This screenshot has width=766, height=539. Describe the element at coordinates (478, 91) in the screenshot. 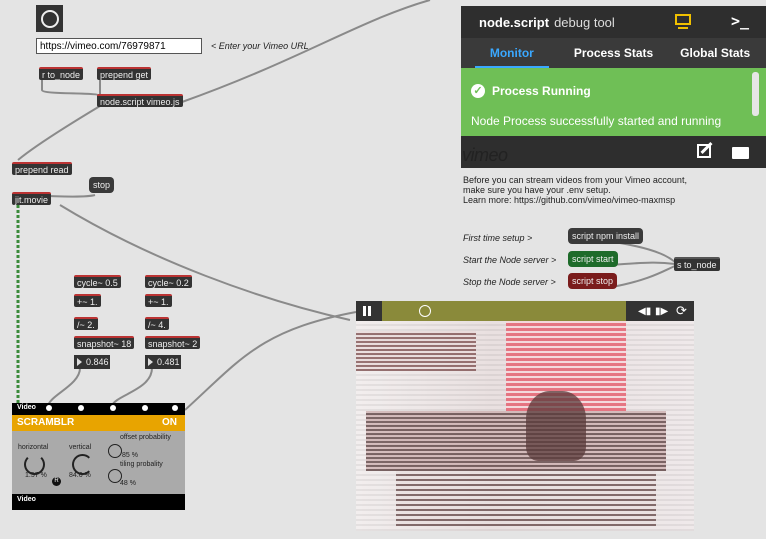

I see `check-circle-icon: ✓` at that location.